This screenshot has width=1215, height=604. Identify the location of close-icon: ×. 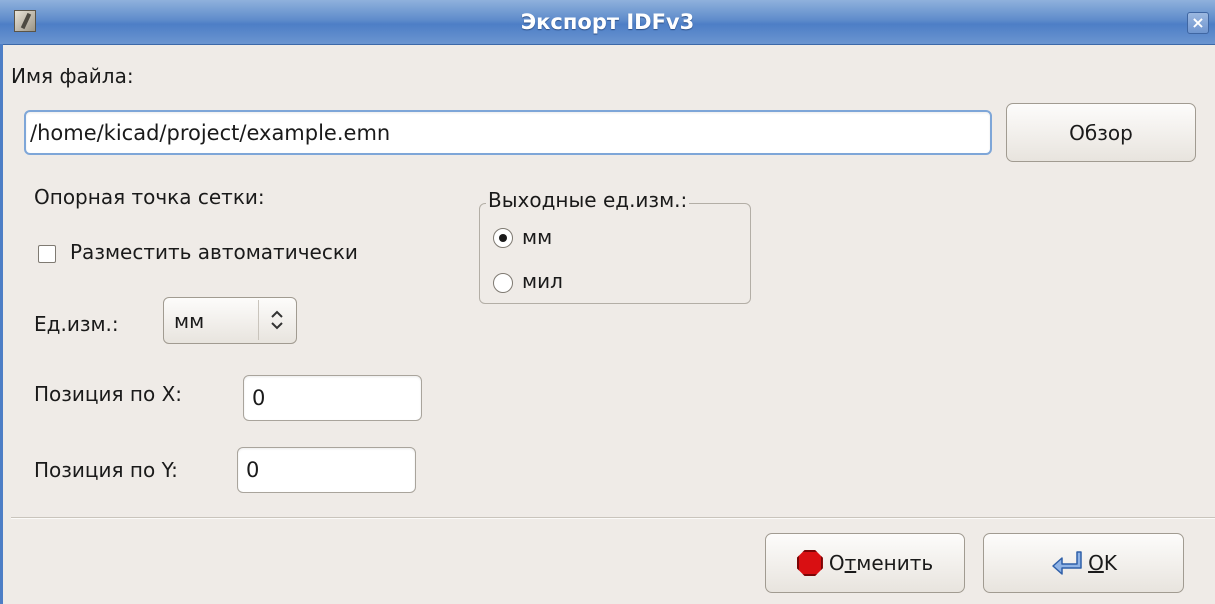
(1198, 23).